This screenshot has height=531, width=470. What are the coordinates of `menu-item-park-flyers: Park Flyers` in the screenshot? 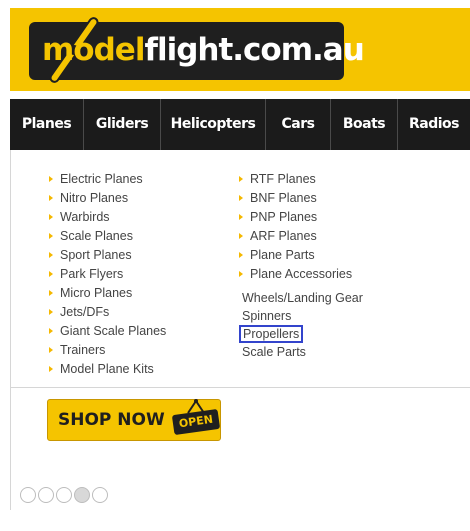 It's located at (107, 274).